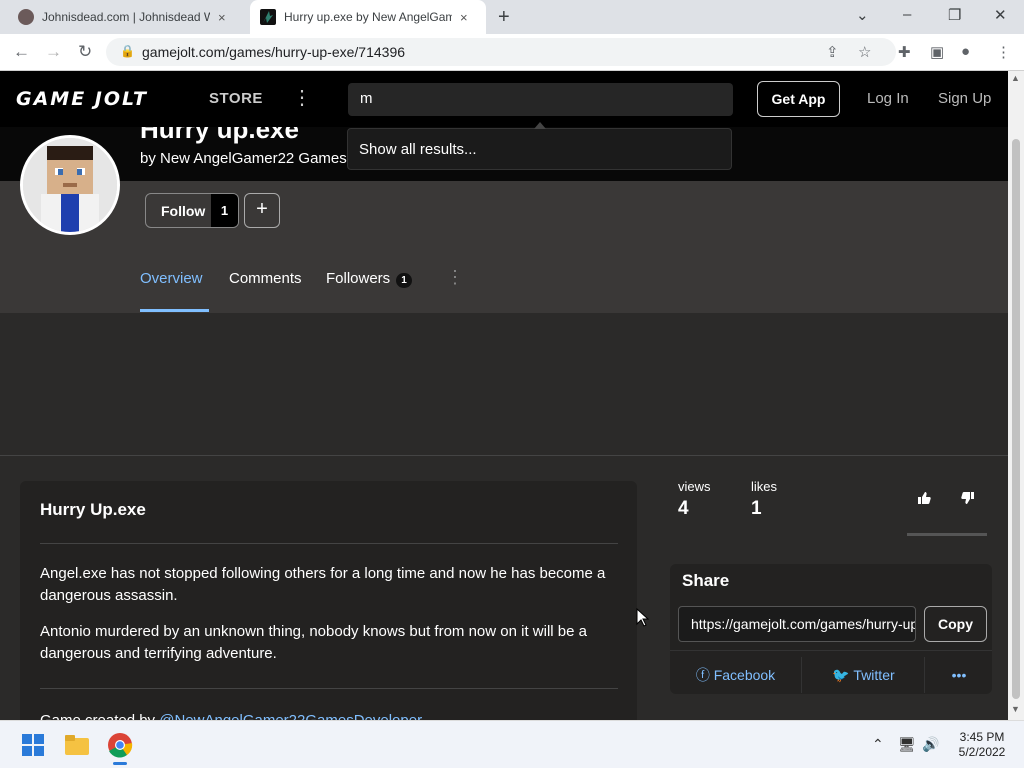 This screenshot has height=768, width=1024. Describe the element at coordinates (127, 51) in the screenshot. I see `lock-icon: 🔒` at that location.